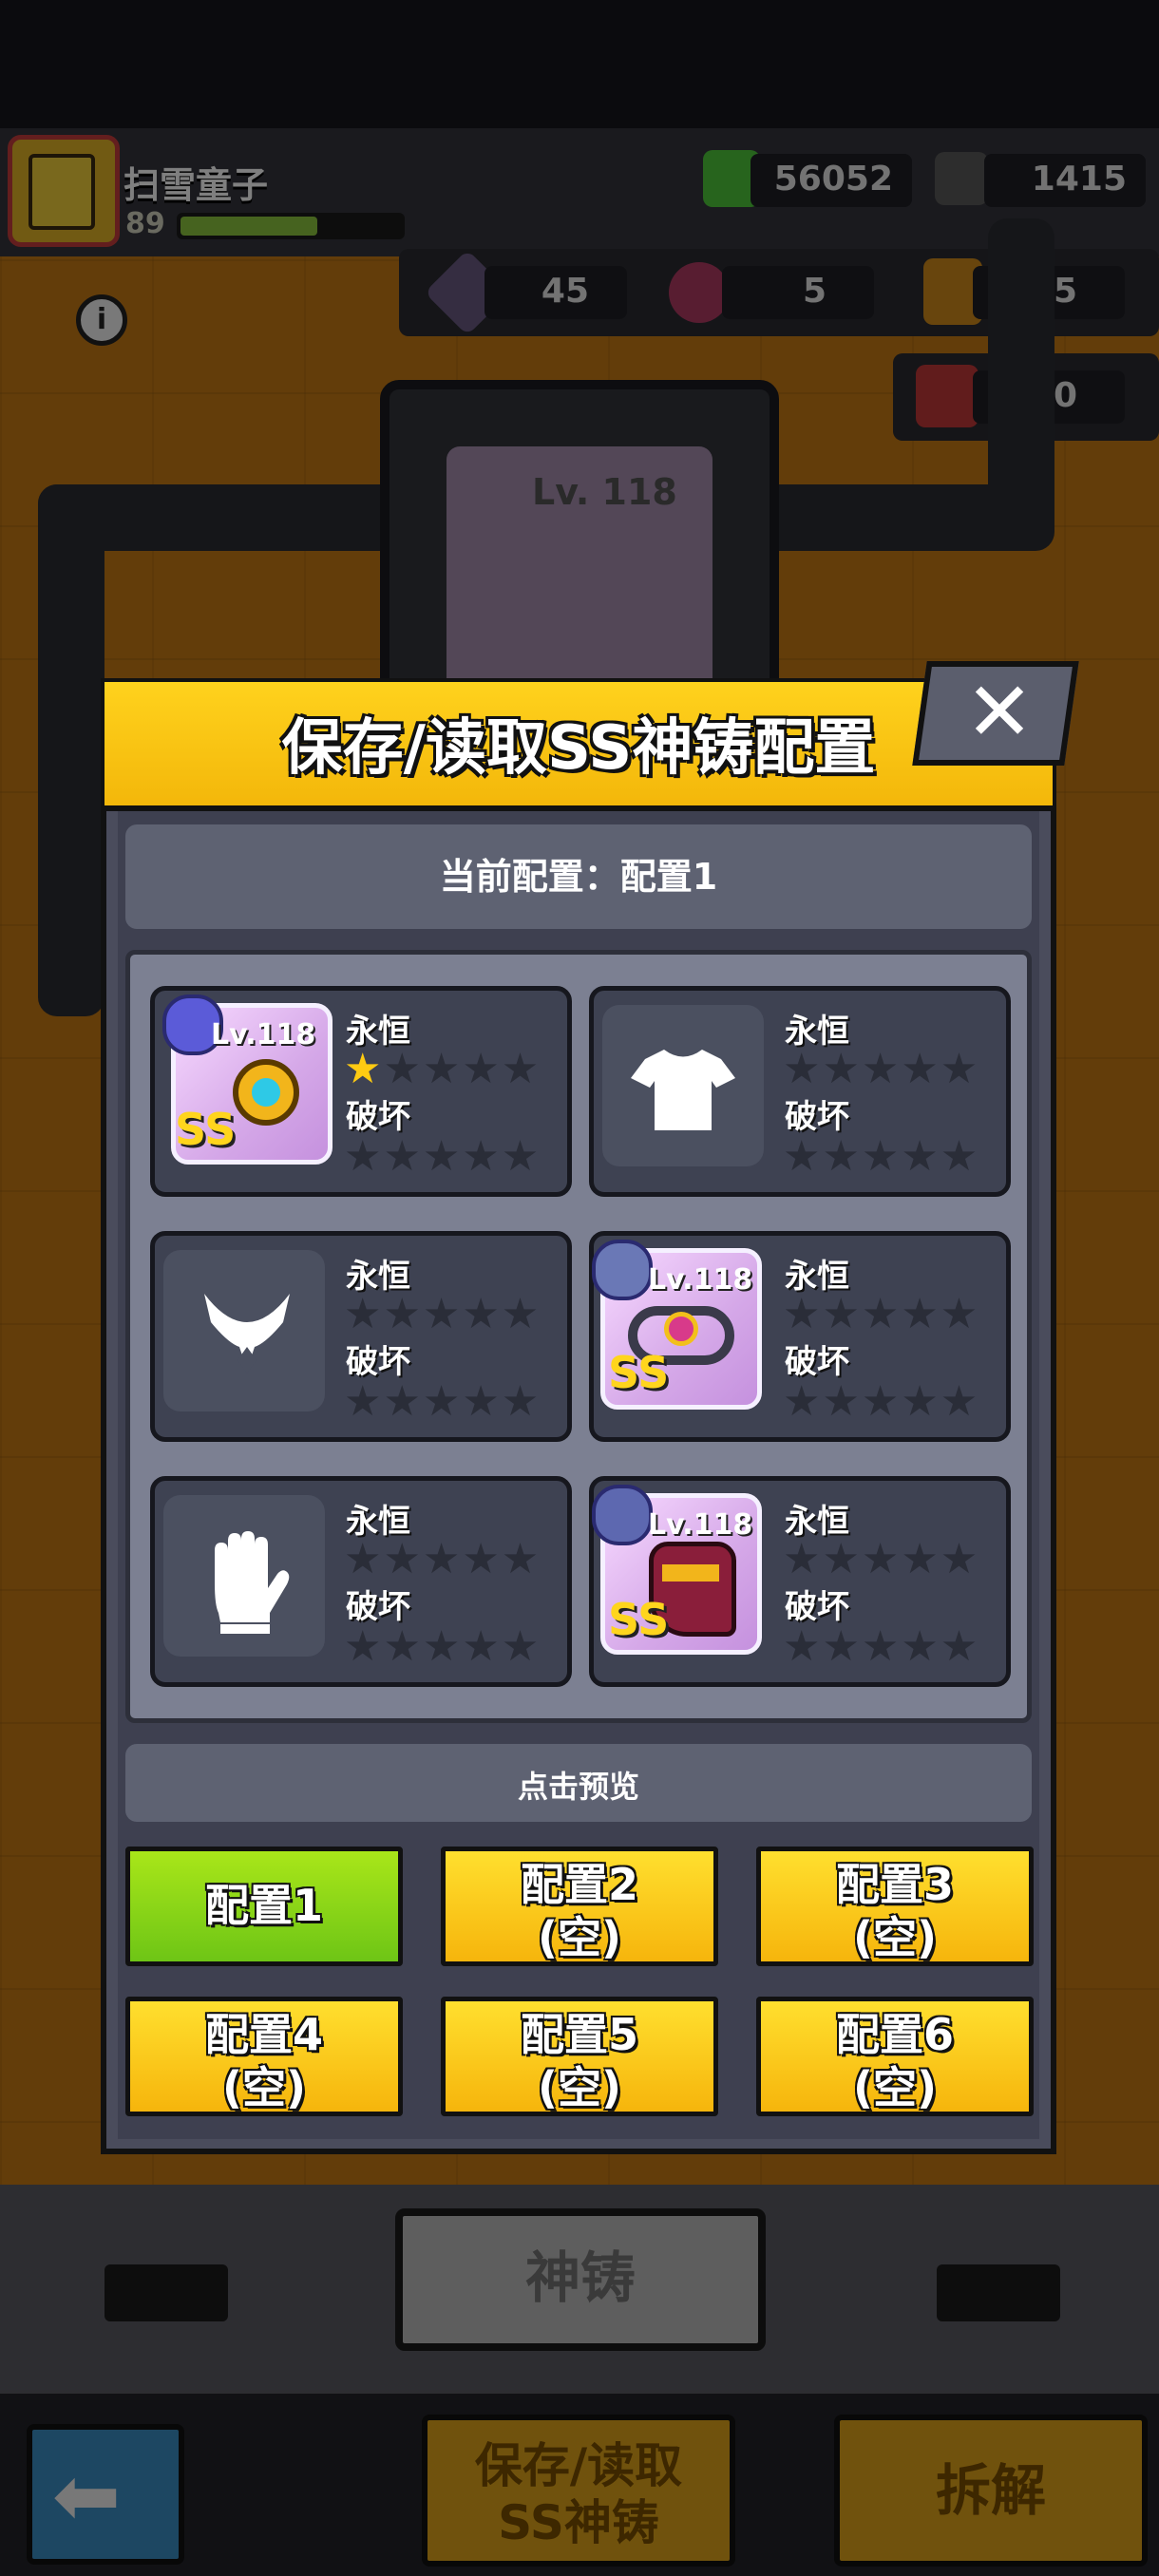  What do you see at coordinates (881, 1069) in the screenshot?
I see `slot-2-stars-eternal: ★★★★★` at bounding box center [881, 1069].